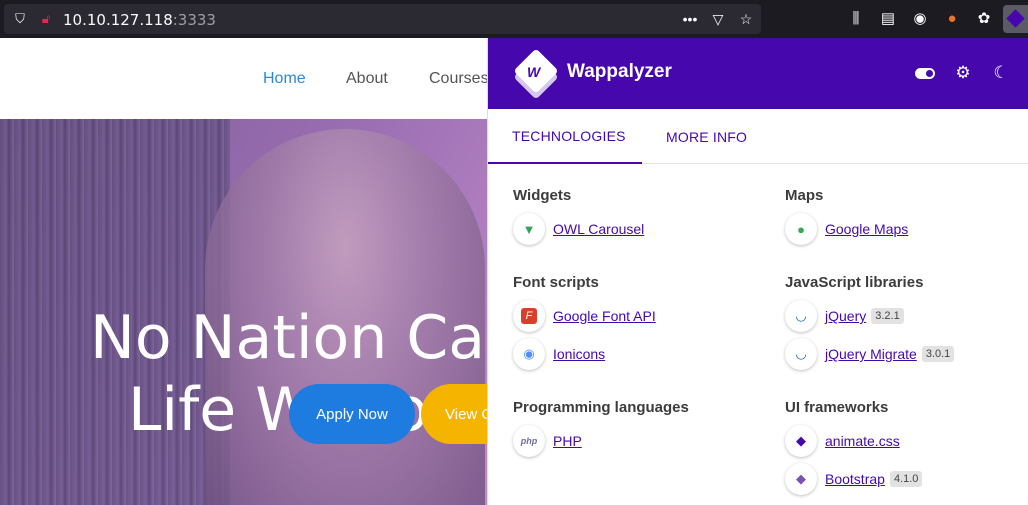  What do you see at coordinates (46, 19) in the screenshot?
I see `insecure-lock-icon: 🔓︎` at bounding box center [46, 19].